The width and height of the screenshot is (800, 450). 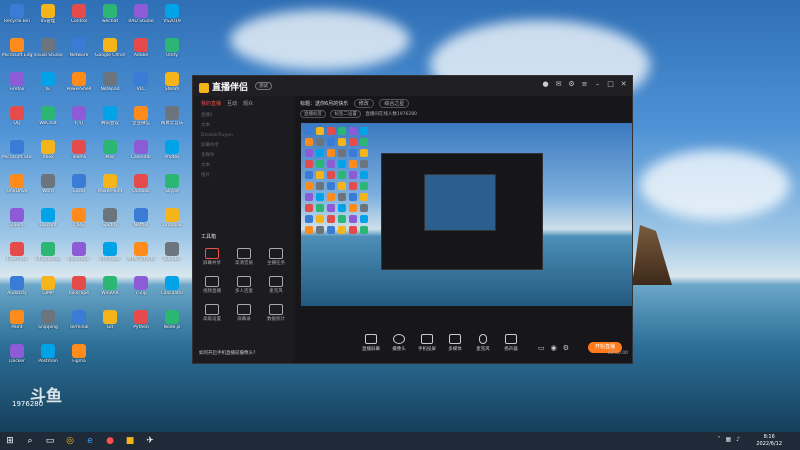 What do you see at coordinates (17, 150) in the screenshot?
I see `desktop-icon: Microsoft Store` at bounding box center [17, 150].